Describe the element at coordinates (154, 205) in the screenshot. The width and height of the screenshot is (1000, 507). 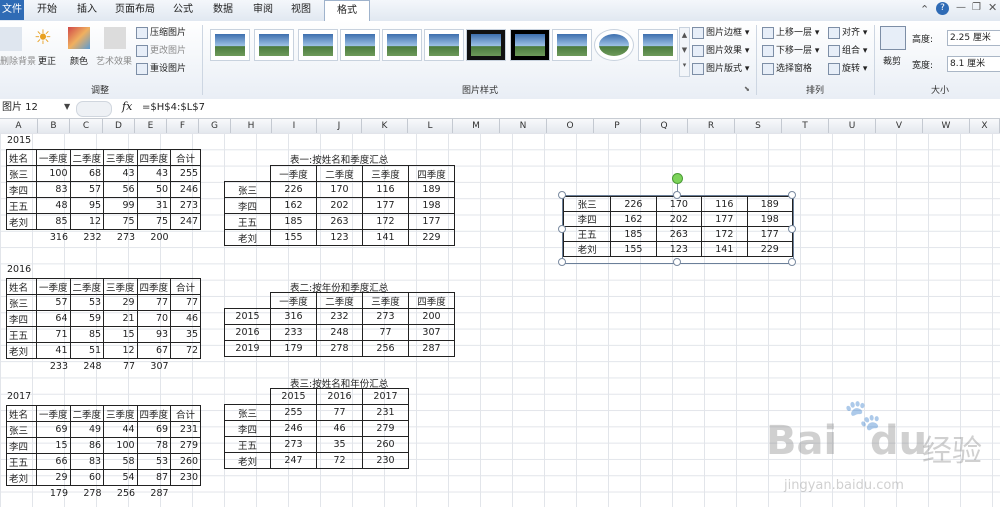
I see `table-cell: 31` at that location.